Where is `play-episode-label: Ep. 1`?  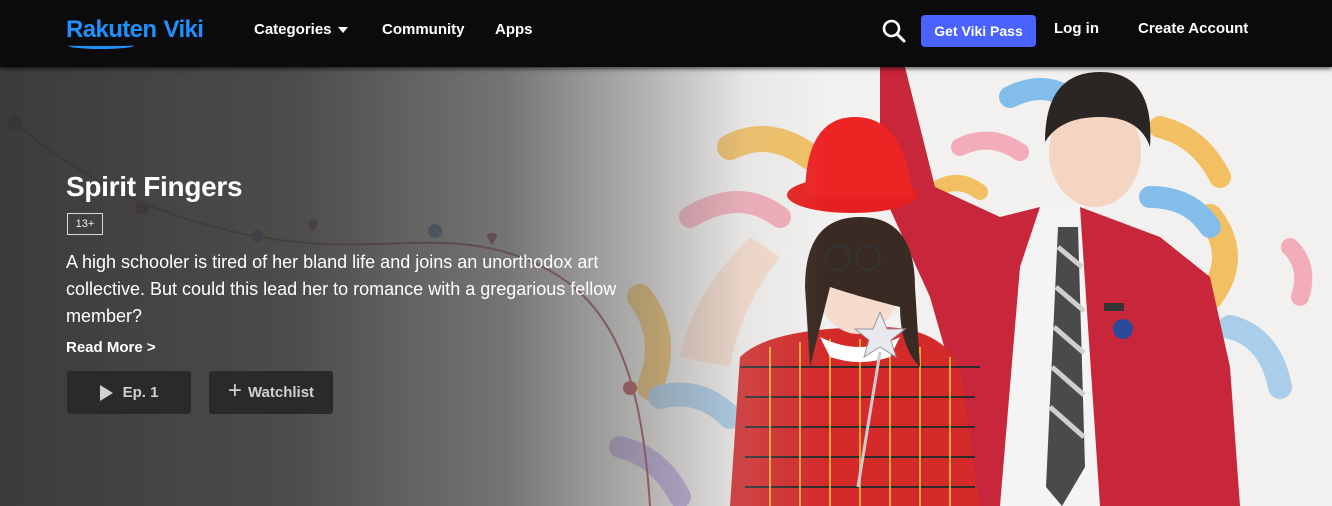 play-episode-label: Ep. 1 is located at coordinates (140, 392).